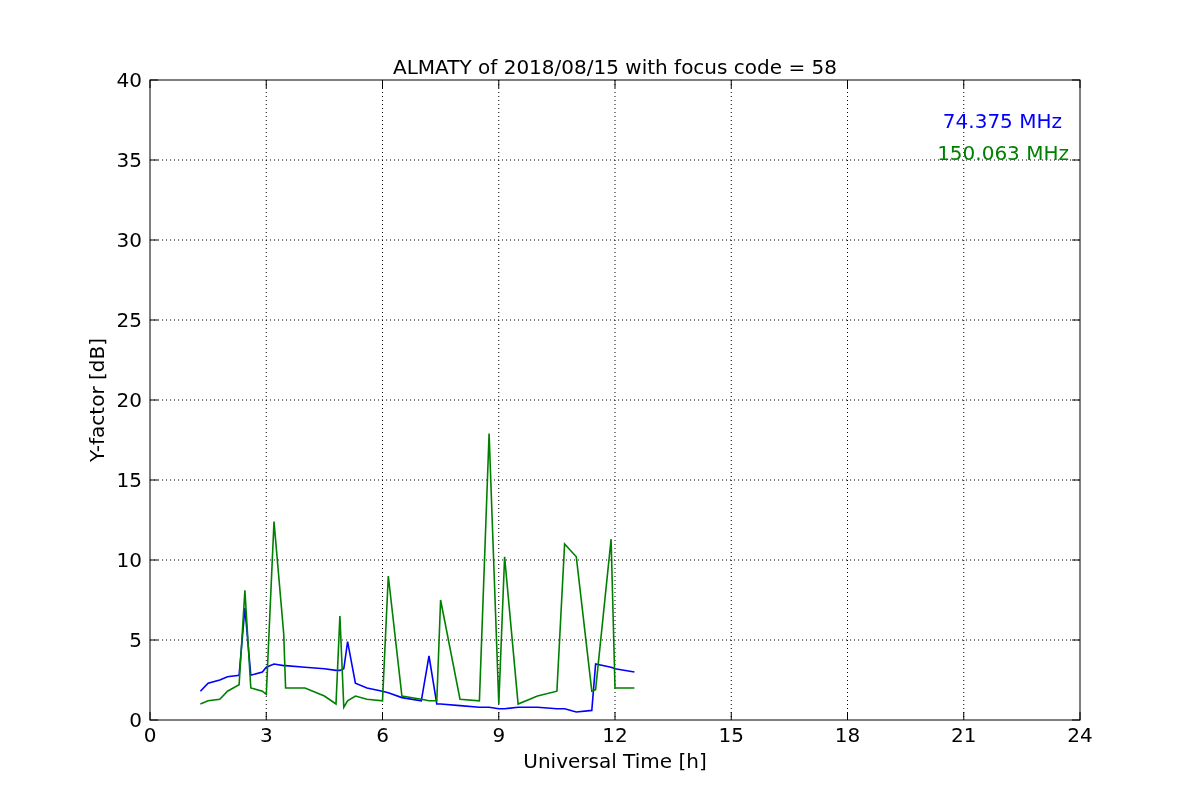  What do you see at coordinates (1002, 121) in the screenshot?
I see `legend-label: 74.375 MHz` at bounding box center [1002, 121].